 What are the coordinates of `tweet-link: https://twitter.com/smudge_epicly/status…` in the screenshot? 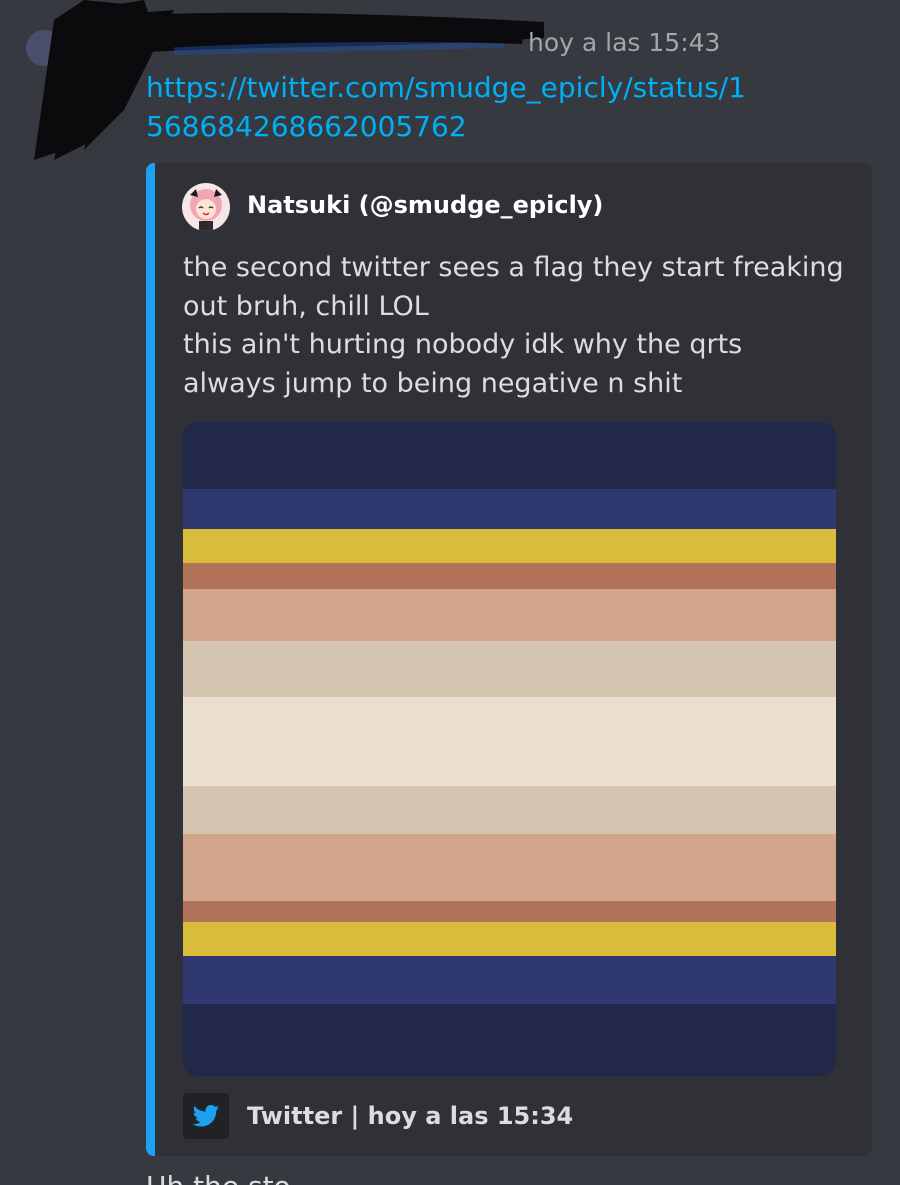 It's located at (446, 107).